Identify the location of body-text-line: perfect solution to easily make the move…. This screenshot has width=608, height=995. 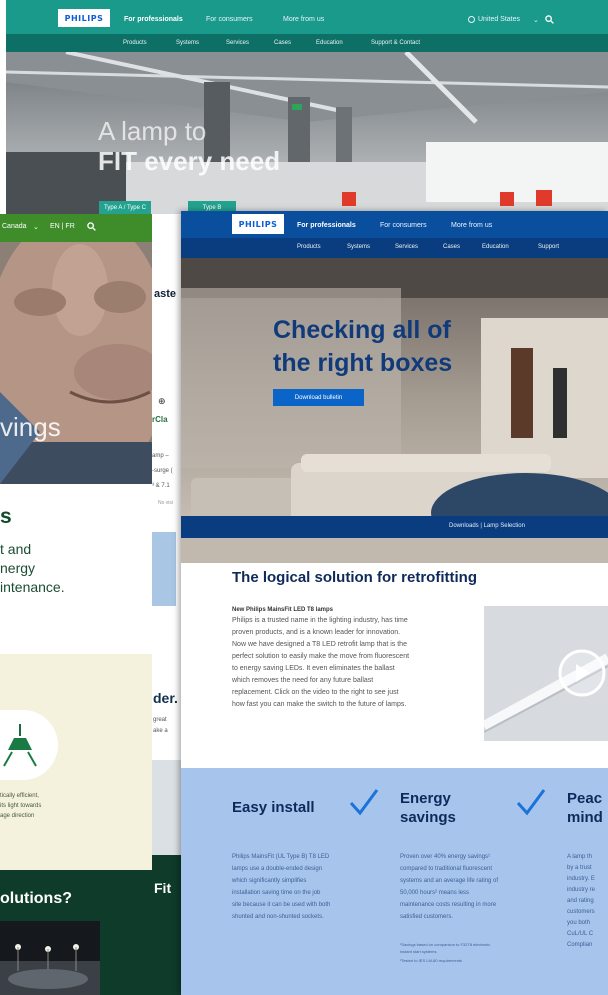
(321, 656).